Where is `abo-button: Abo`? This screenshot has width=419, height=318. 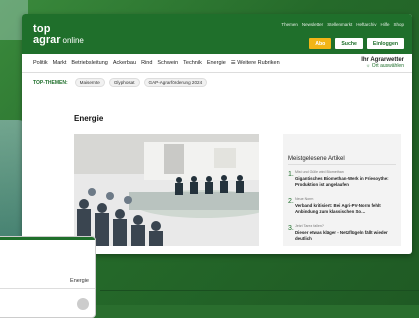 abo-button: Abo is located at coordinates (320, 43).